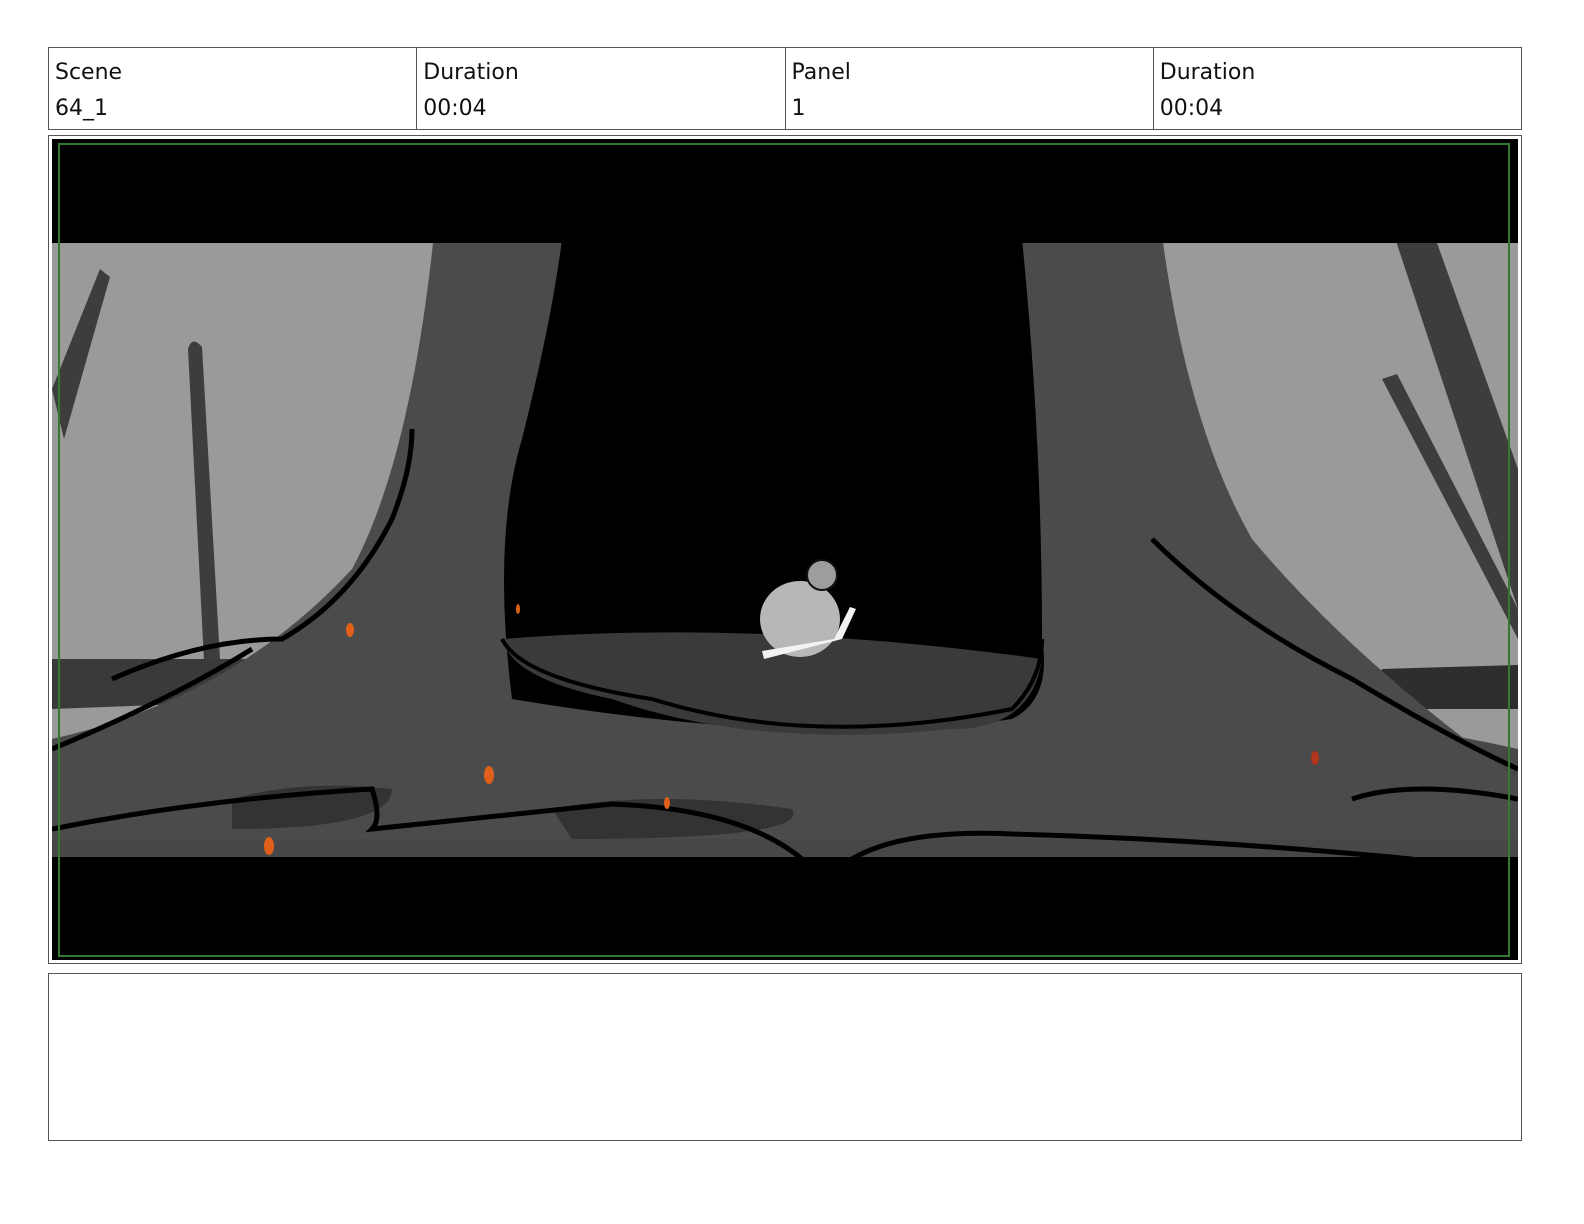 This screenshot has width=1584, height=1224. I want to click on panel-label: Panel, so click(821, 72).